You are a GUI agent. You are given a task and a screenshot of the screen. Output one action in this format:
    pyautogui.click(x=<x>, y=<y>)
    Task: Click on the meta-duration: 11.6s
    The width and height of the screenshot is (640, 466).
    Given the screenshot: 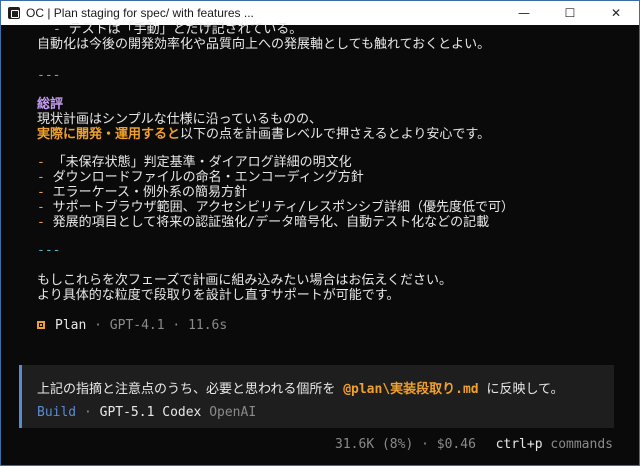 What is the action you would take?
    pyautogui.click(x=208, y=325)
    